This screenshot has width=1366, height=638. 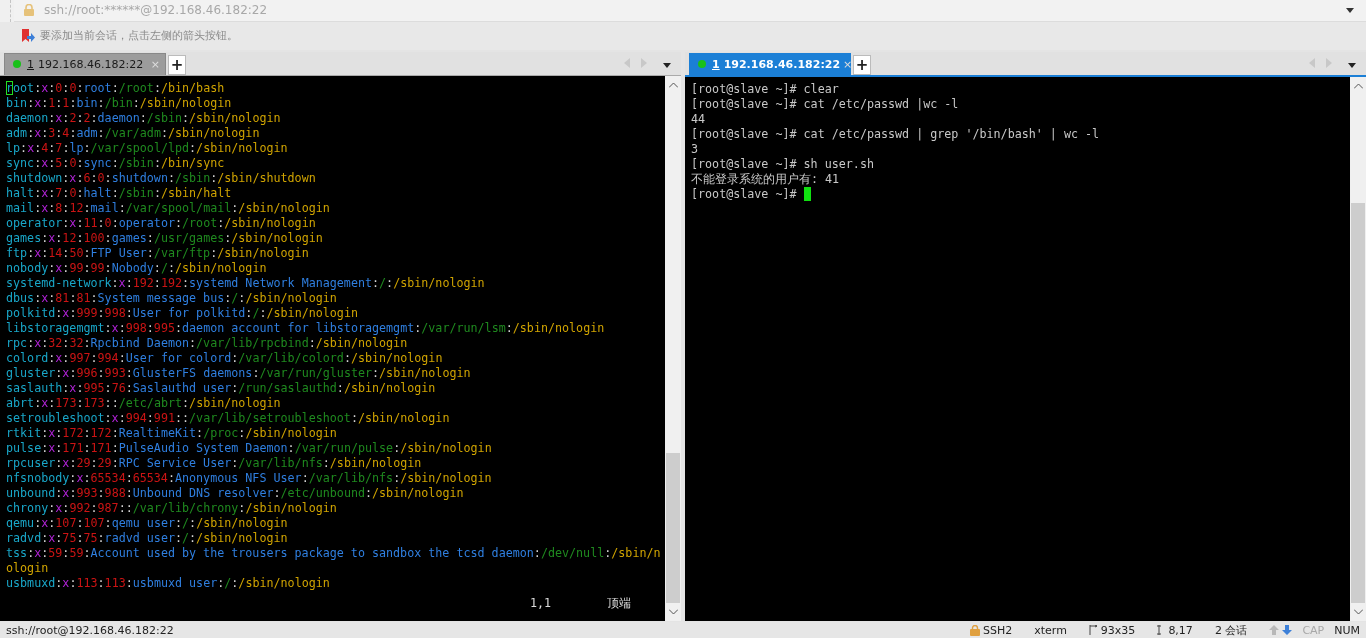 What do you see at coordinates (133, 133) in the screenshot?
I see `terminal-line: adm:x:3:4:adm:/var/adm:/sbin/nologin` at bounding box center [133, 133].